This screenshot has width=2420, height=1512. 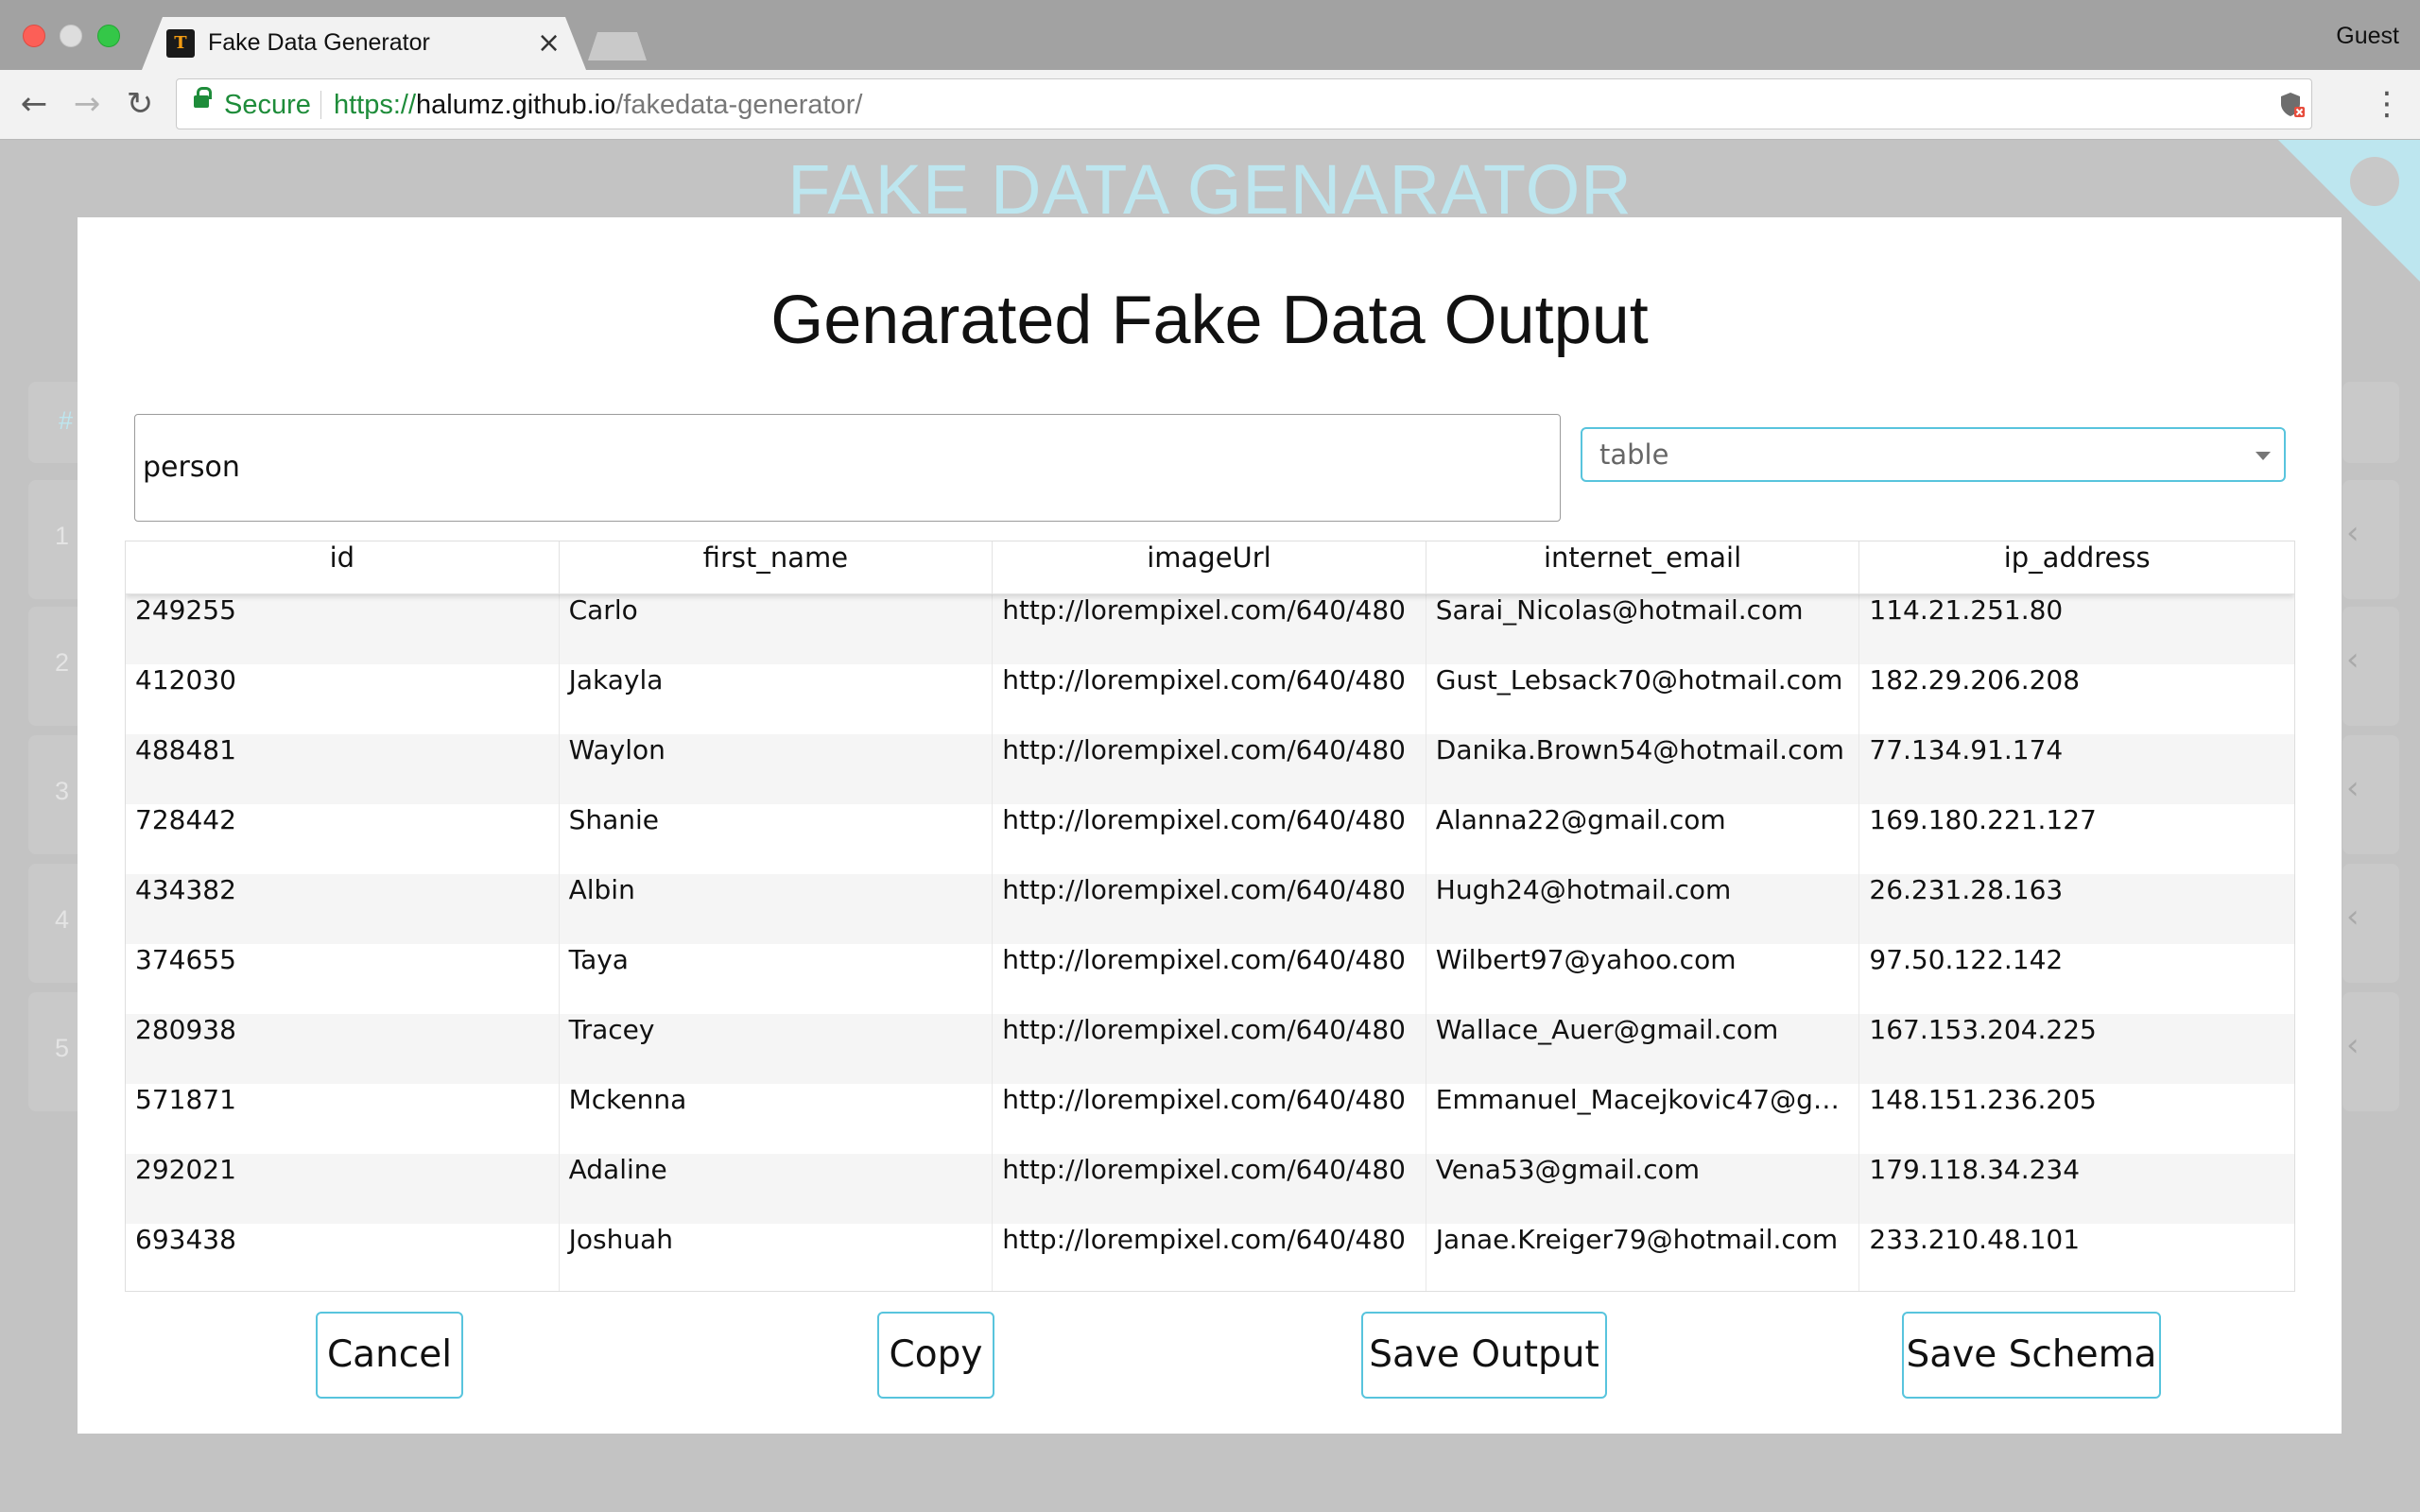 What do you see at coordinates (1966, 959) in the screenshot?
I see `cell-ip-address: 97.50.122.142` at bounding box center [1966, 959].